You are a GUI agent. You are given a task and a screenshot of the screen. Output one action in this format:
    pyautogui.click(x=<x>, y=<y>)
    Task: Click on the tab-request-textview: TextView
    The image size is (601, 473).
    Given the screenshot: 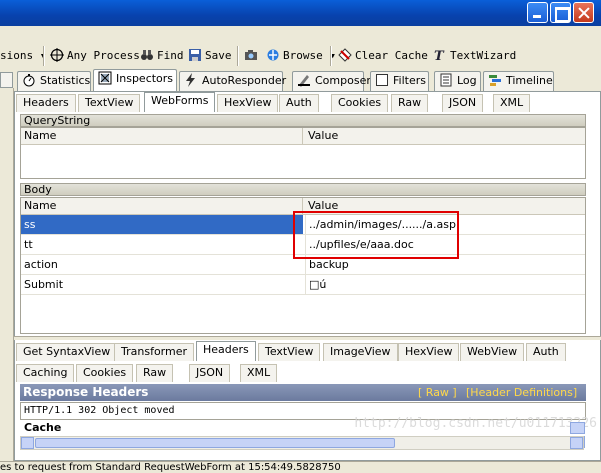 What is the action you would take?
    pyautogui.click(x=109, y=103)
    